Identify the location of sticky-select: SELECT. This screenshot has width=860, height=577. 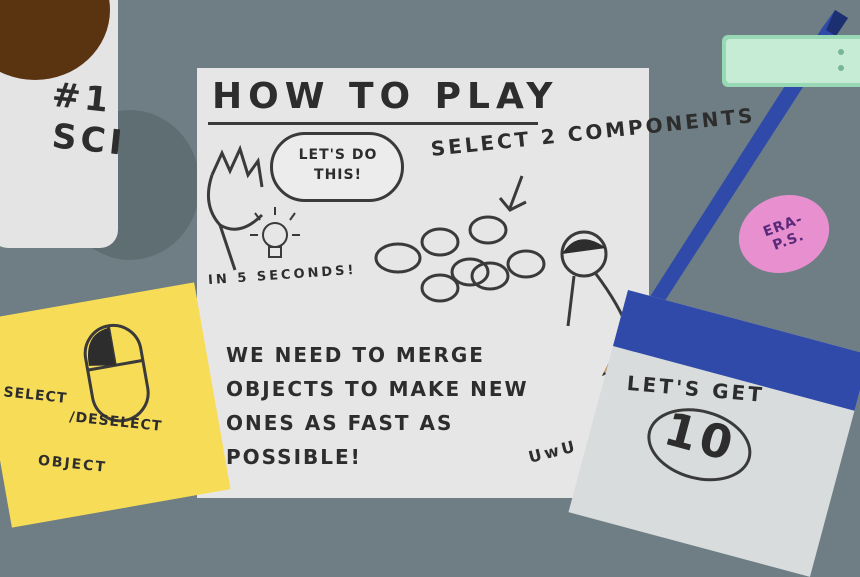
(35, 395).